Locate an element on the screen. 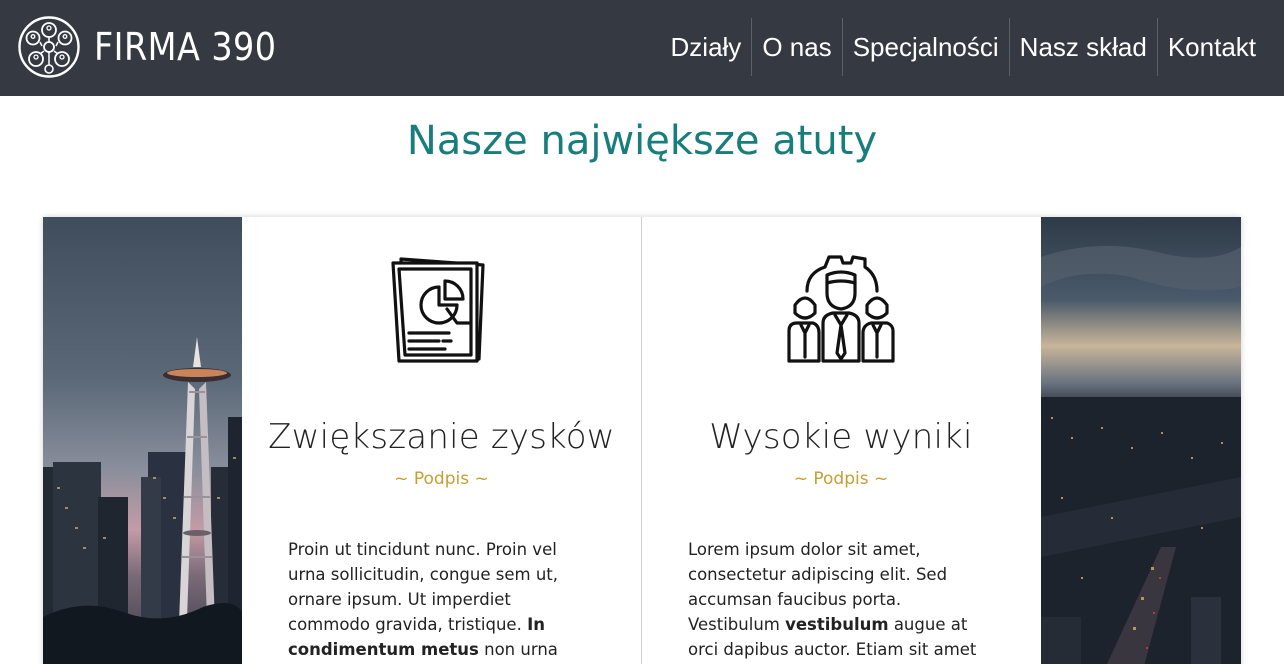 The image size is (1284, 664). card-title: Zwiększanie zysków is located at coordinates (441, 437).